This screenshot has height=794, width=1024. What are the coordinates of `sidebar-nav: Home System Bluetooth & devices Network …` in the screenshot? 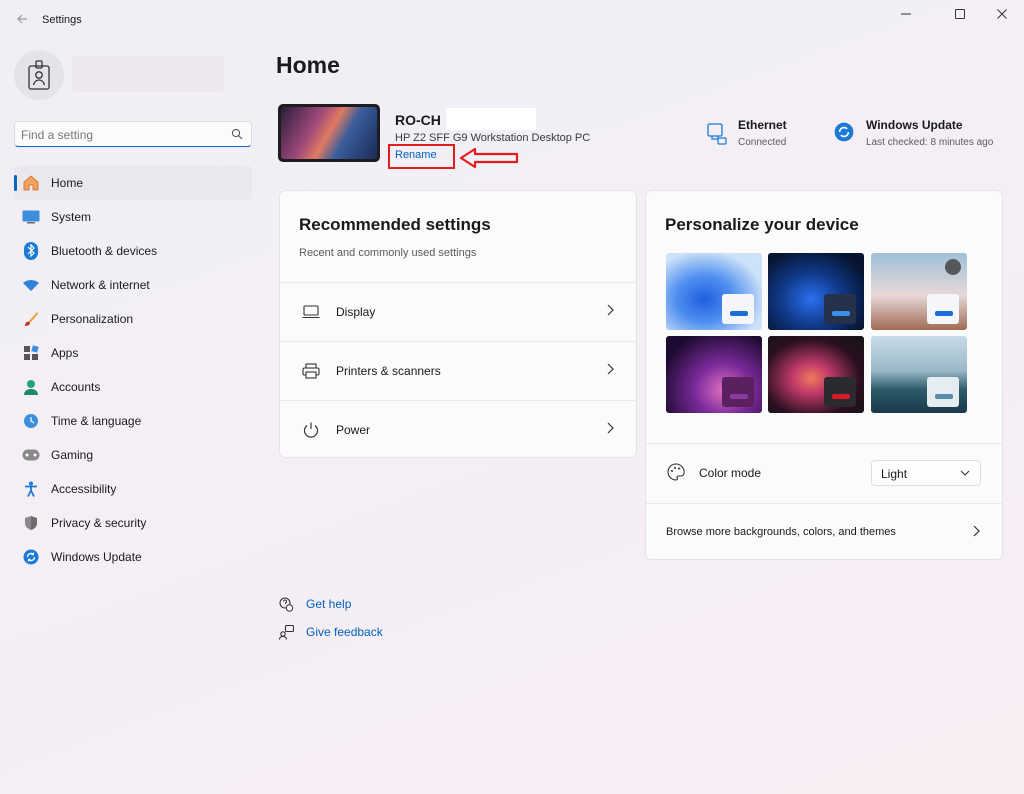 It's located at (133, 370).